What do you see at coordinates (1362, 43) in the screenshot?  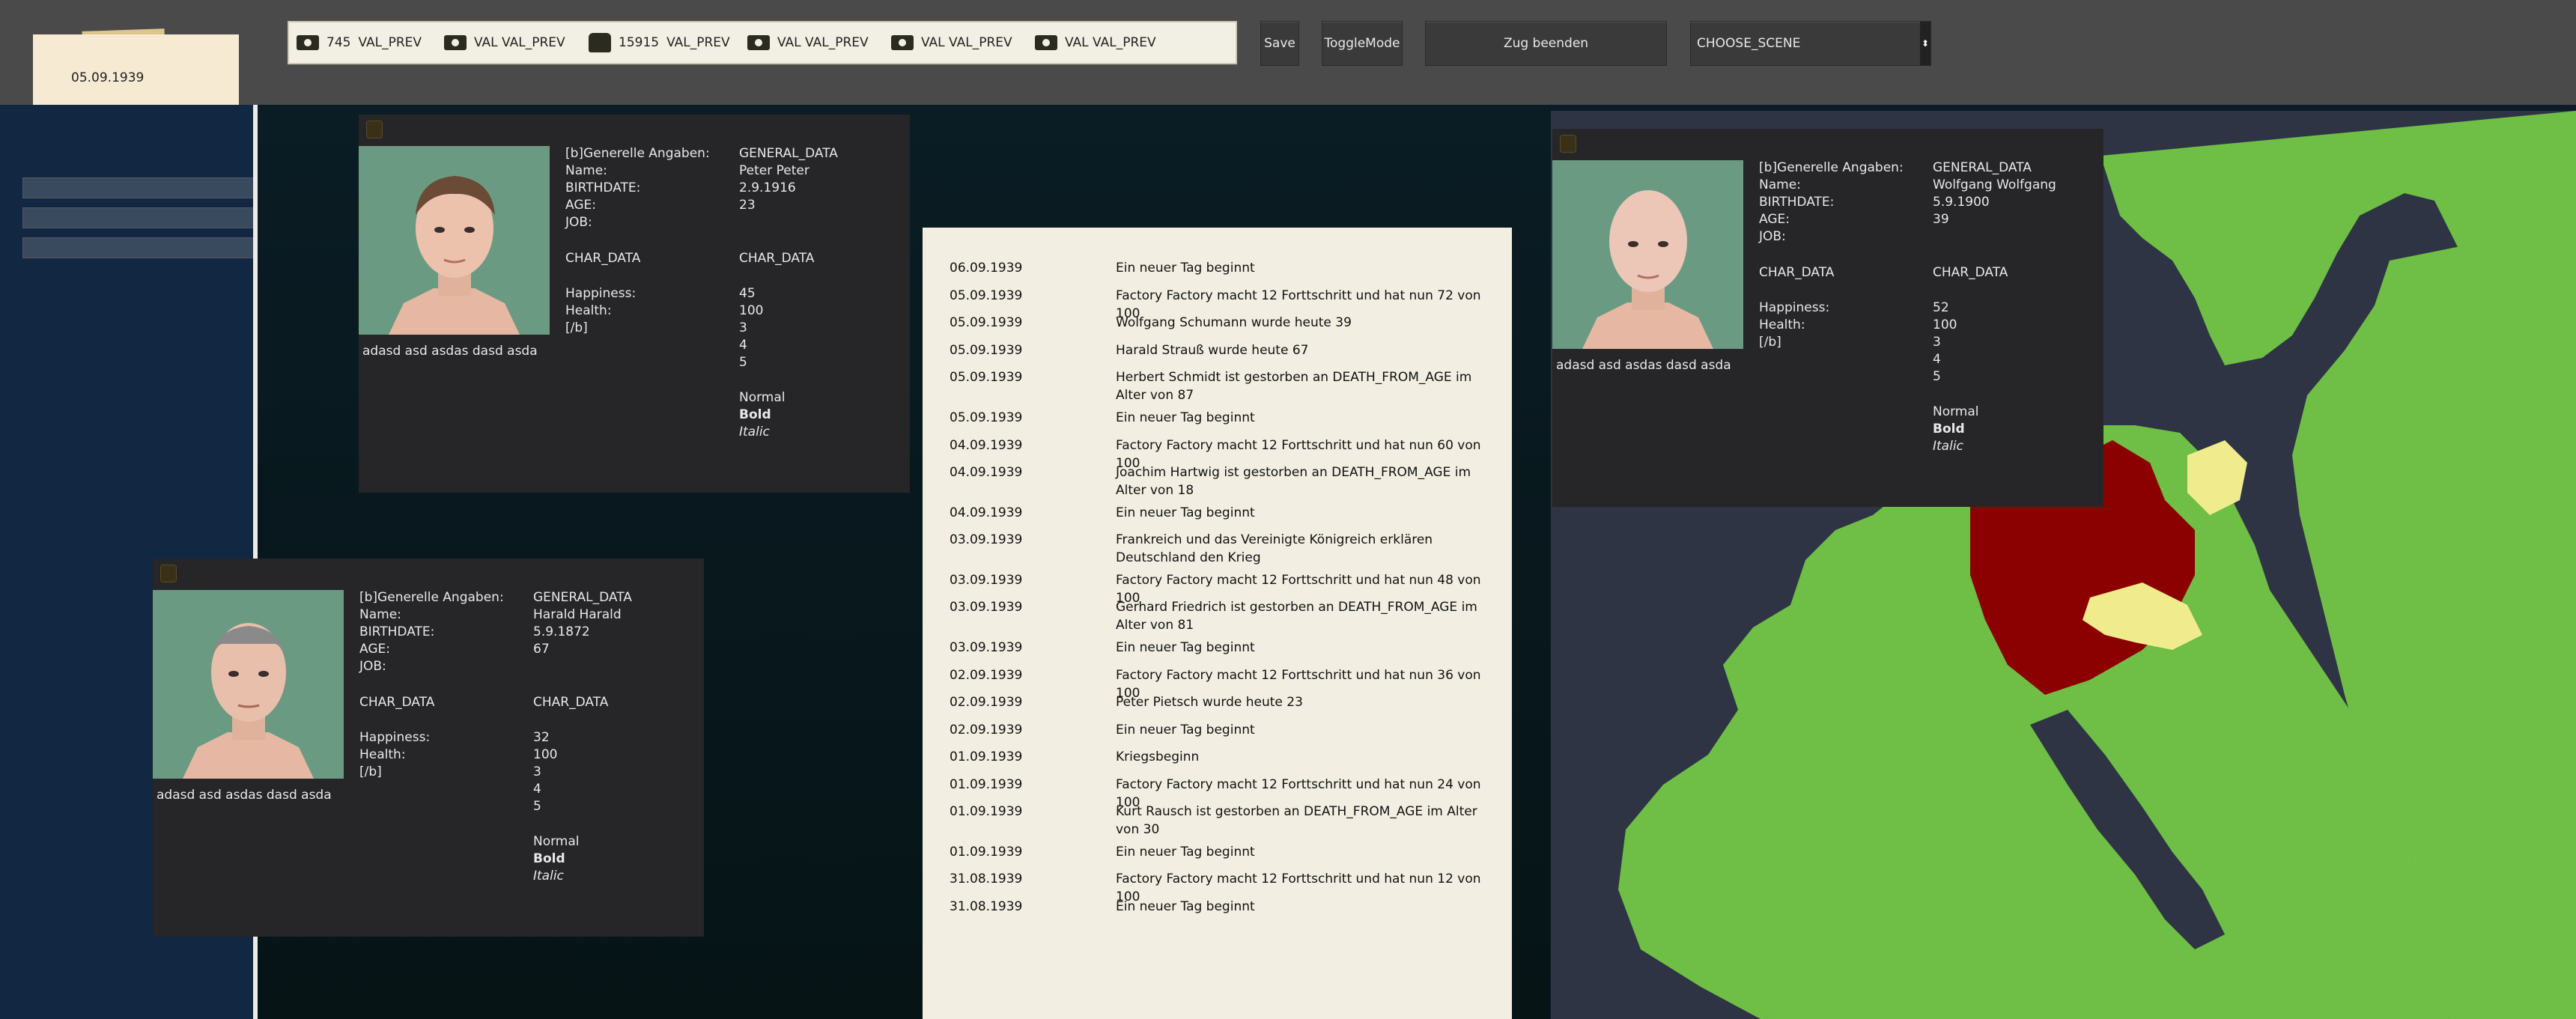 I see `toggle-mode-button: ToggleMode` at bounding box center [1362, 43].